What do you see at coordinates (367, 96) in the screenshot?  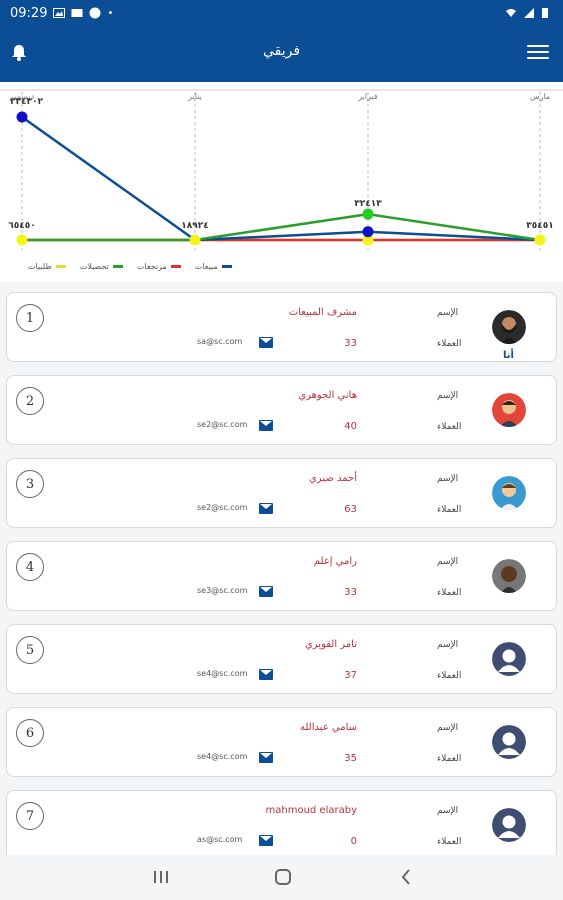 I see `chart-month-label: فبراير` at bounding box center [367, 96].